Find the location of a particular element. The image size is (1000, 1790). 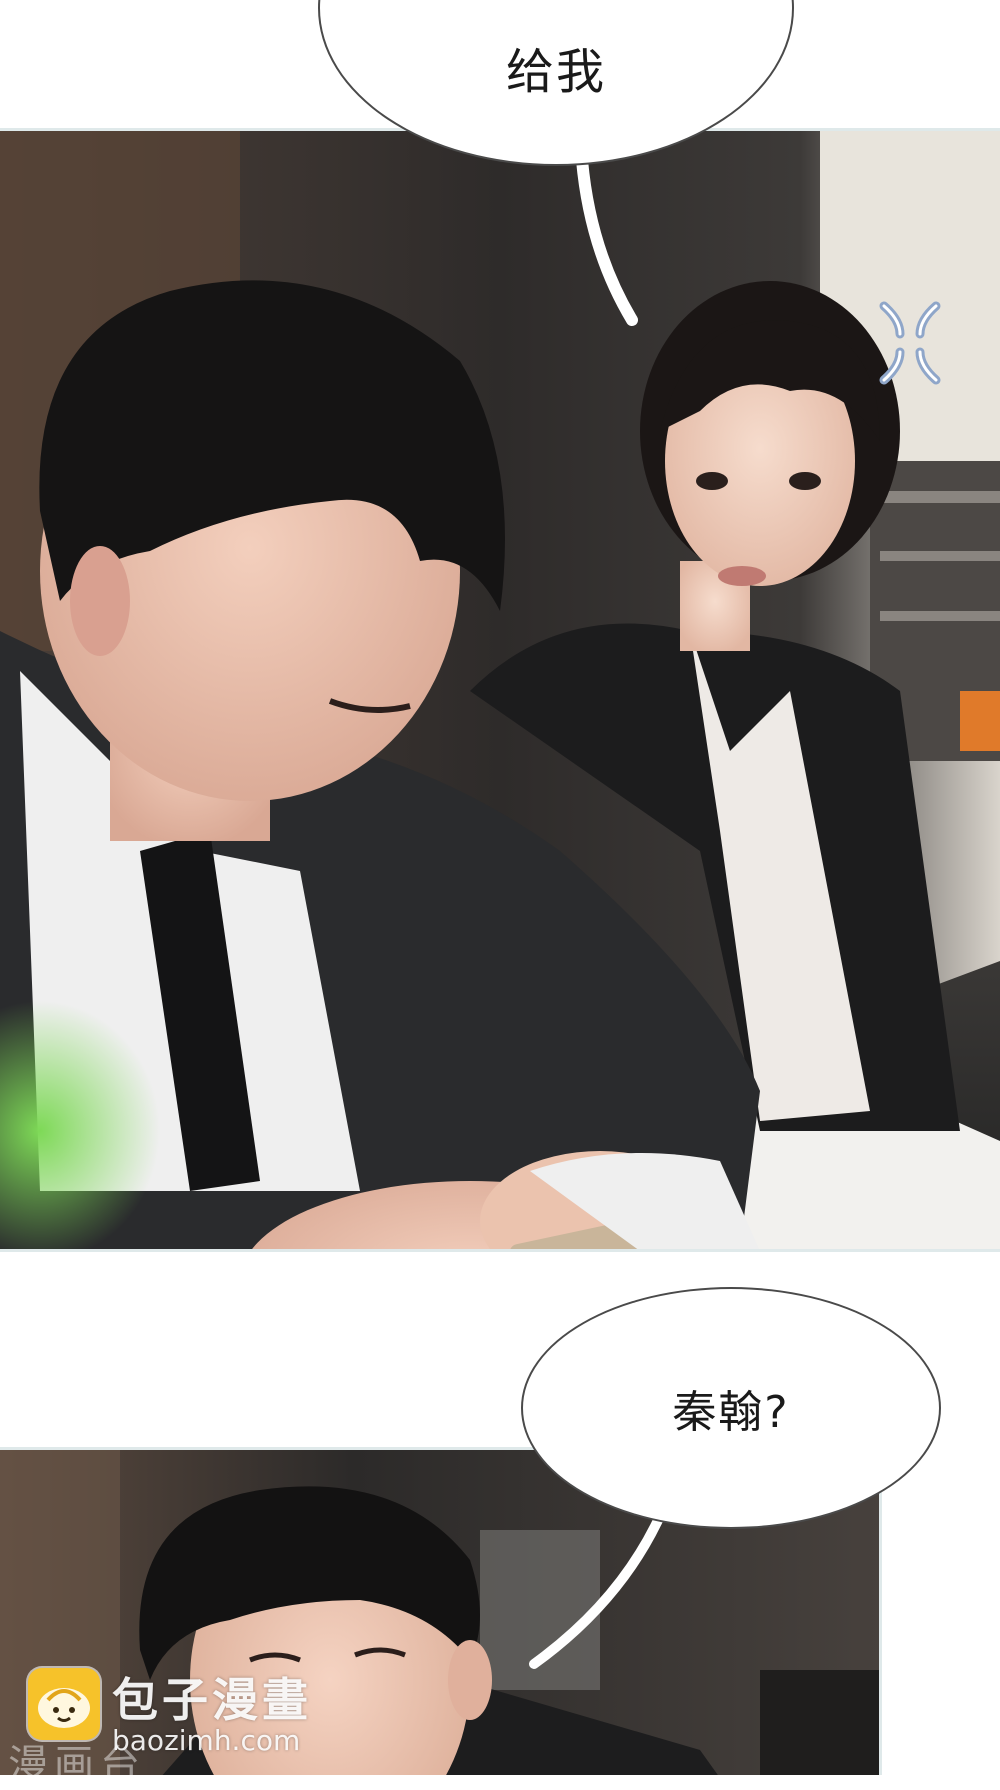

speech-bubble-top-text: 给我 is located at coordinates (555, 72).